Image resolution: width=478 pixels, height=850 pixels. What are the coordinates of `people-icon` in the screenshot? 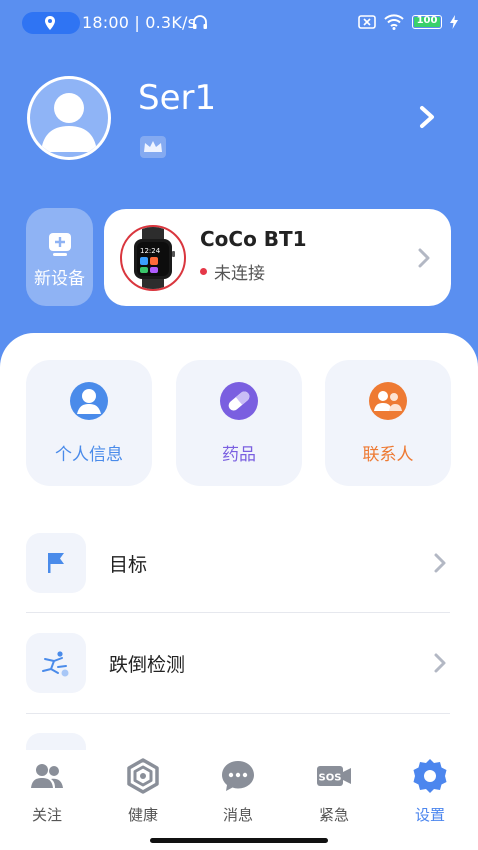 It's located at (47, 776).